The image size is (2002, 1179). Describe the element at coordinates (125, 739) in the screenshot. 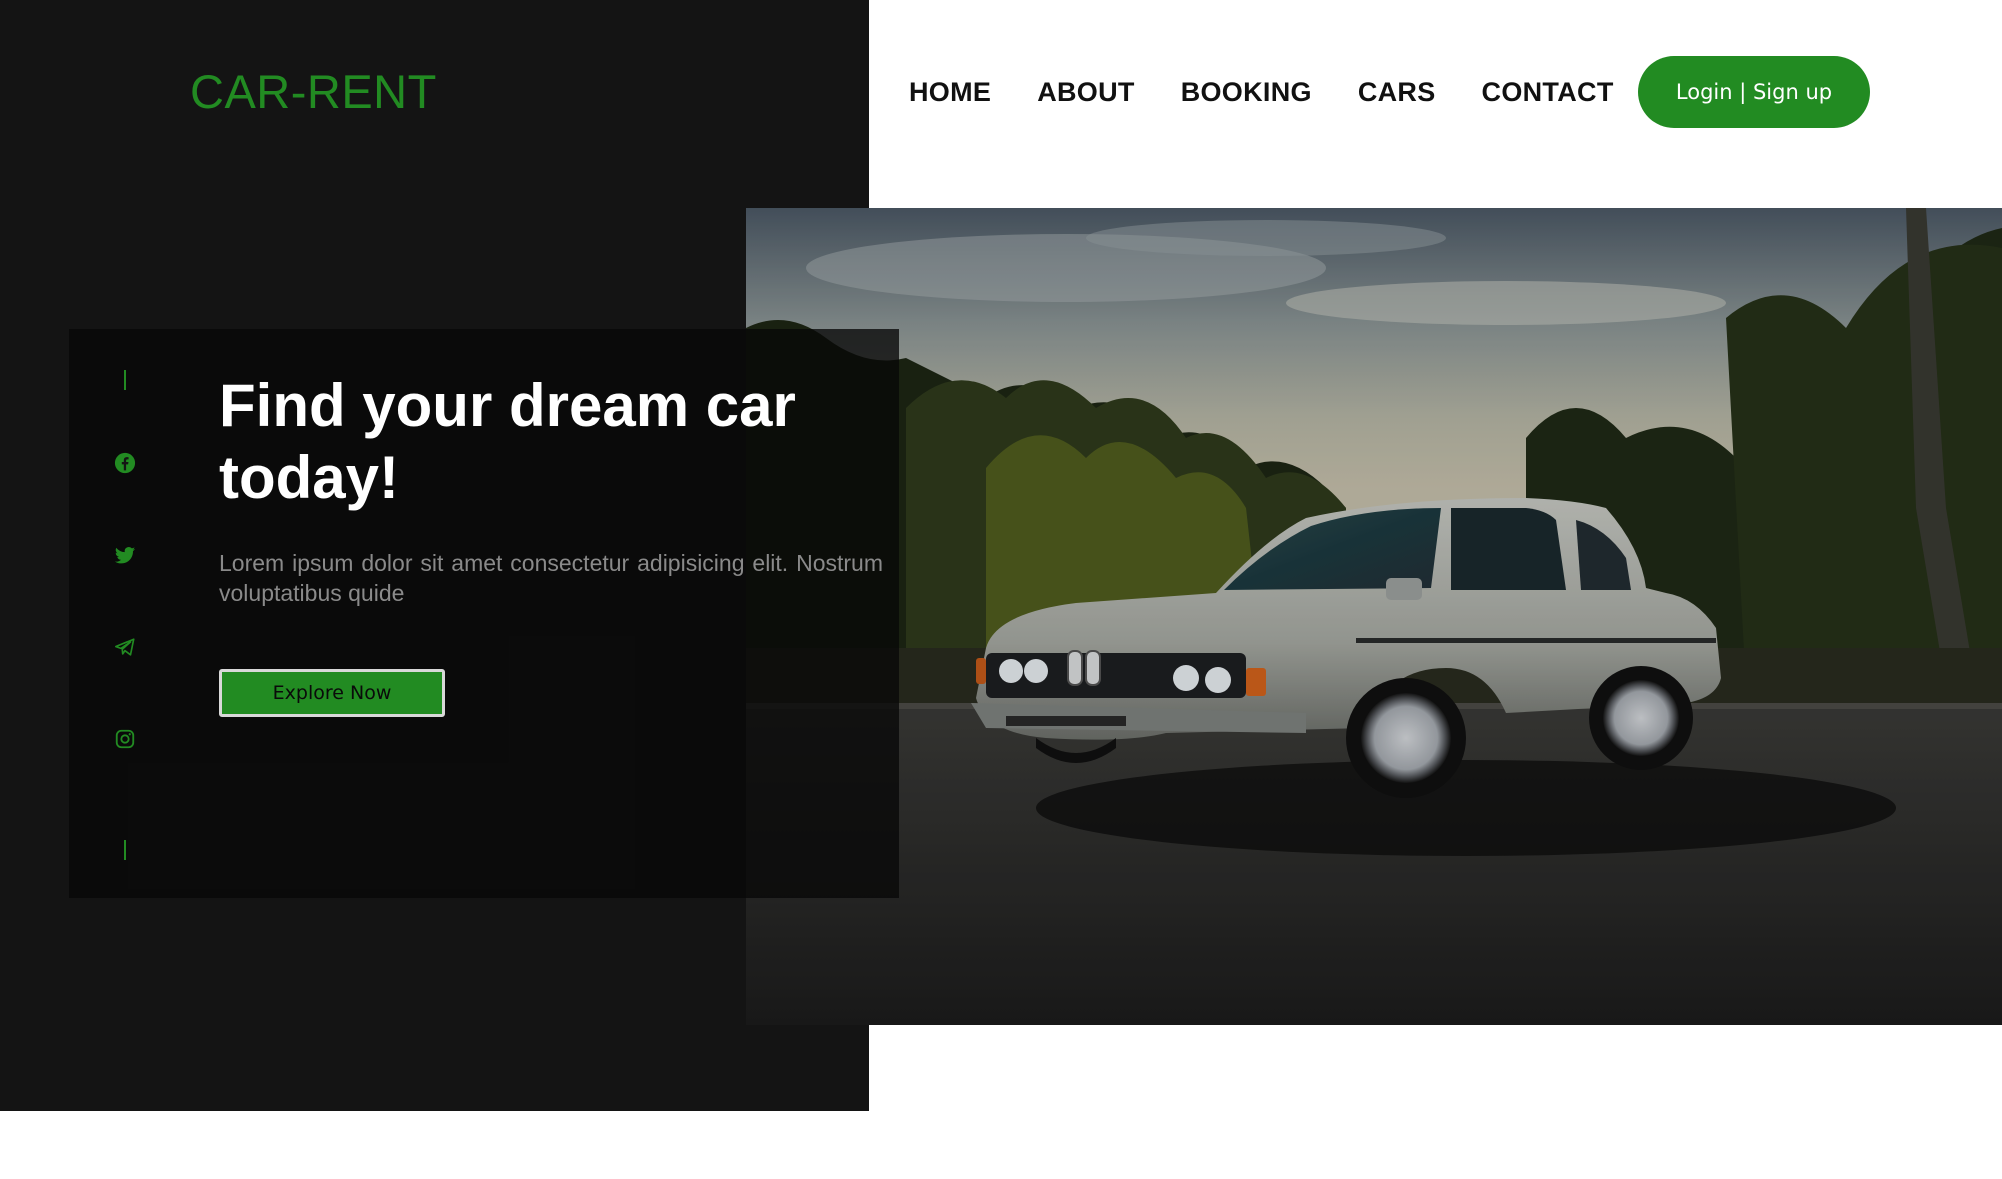

I see `instagram-icon` at that location.